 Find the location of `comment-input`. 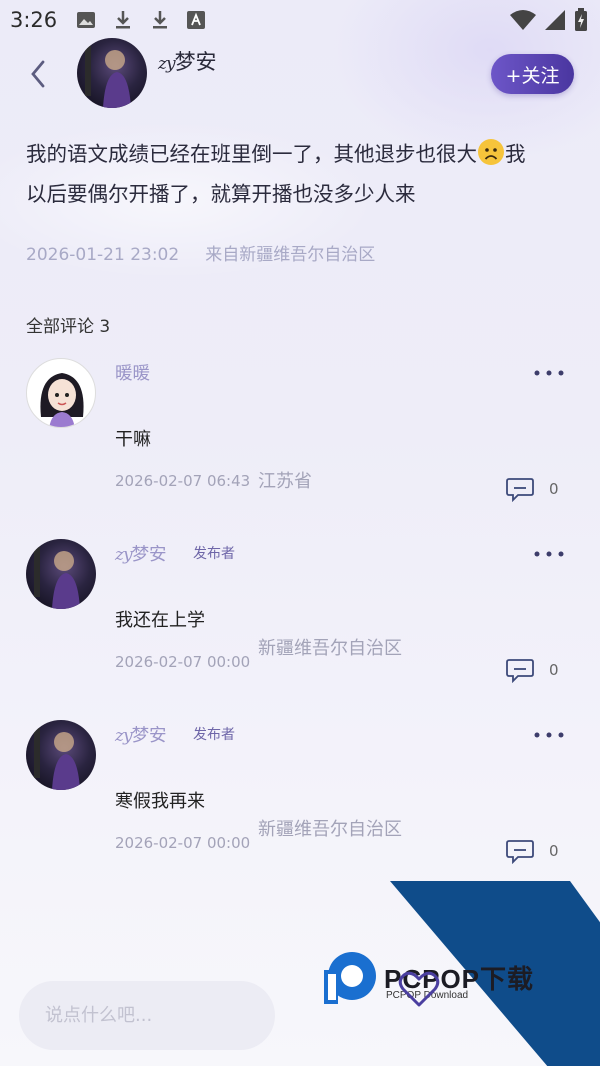

comment-input is located at coordinates (155, 1015).